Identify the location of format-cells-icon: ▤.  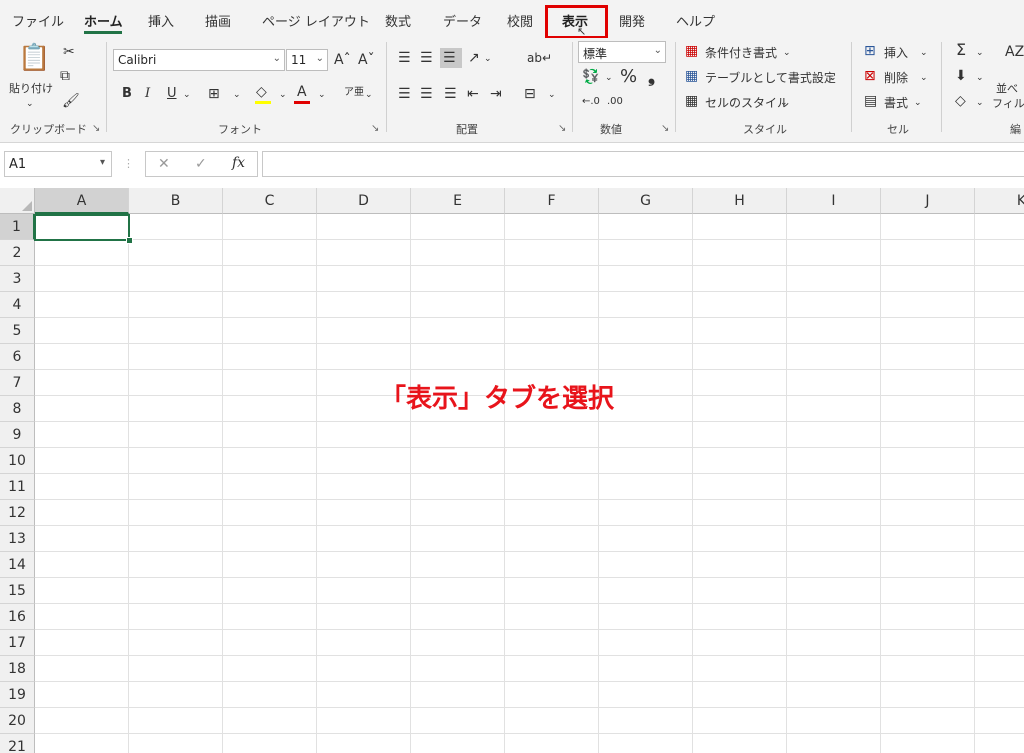
(870, 101).